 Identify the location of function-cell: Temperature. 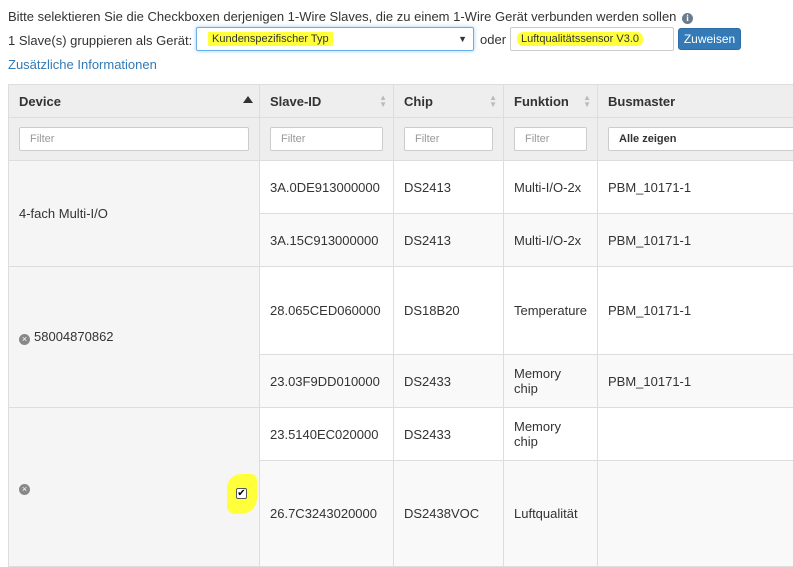
(551, 311).